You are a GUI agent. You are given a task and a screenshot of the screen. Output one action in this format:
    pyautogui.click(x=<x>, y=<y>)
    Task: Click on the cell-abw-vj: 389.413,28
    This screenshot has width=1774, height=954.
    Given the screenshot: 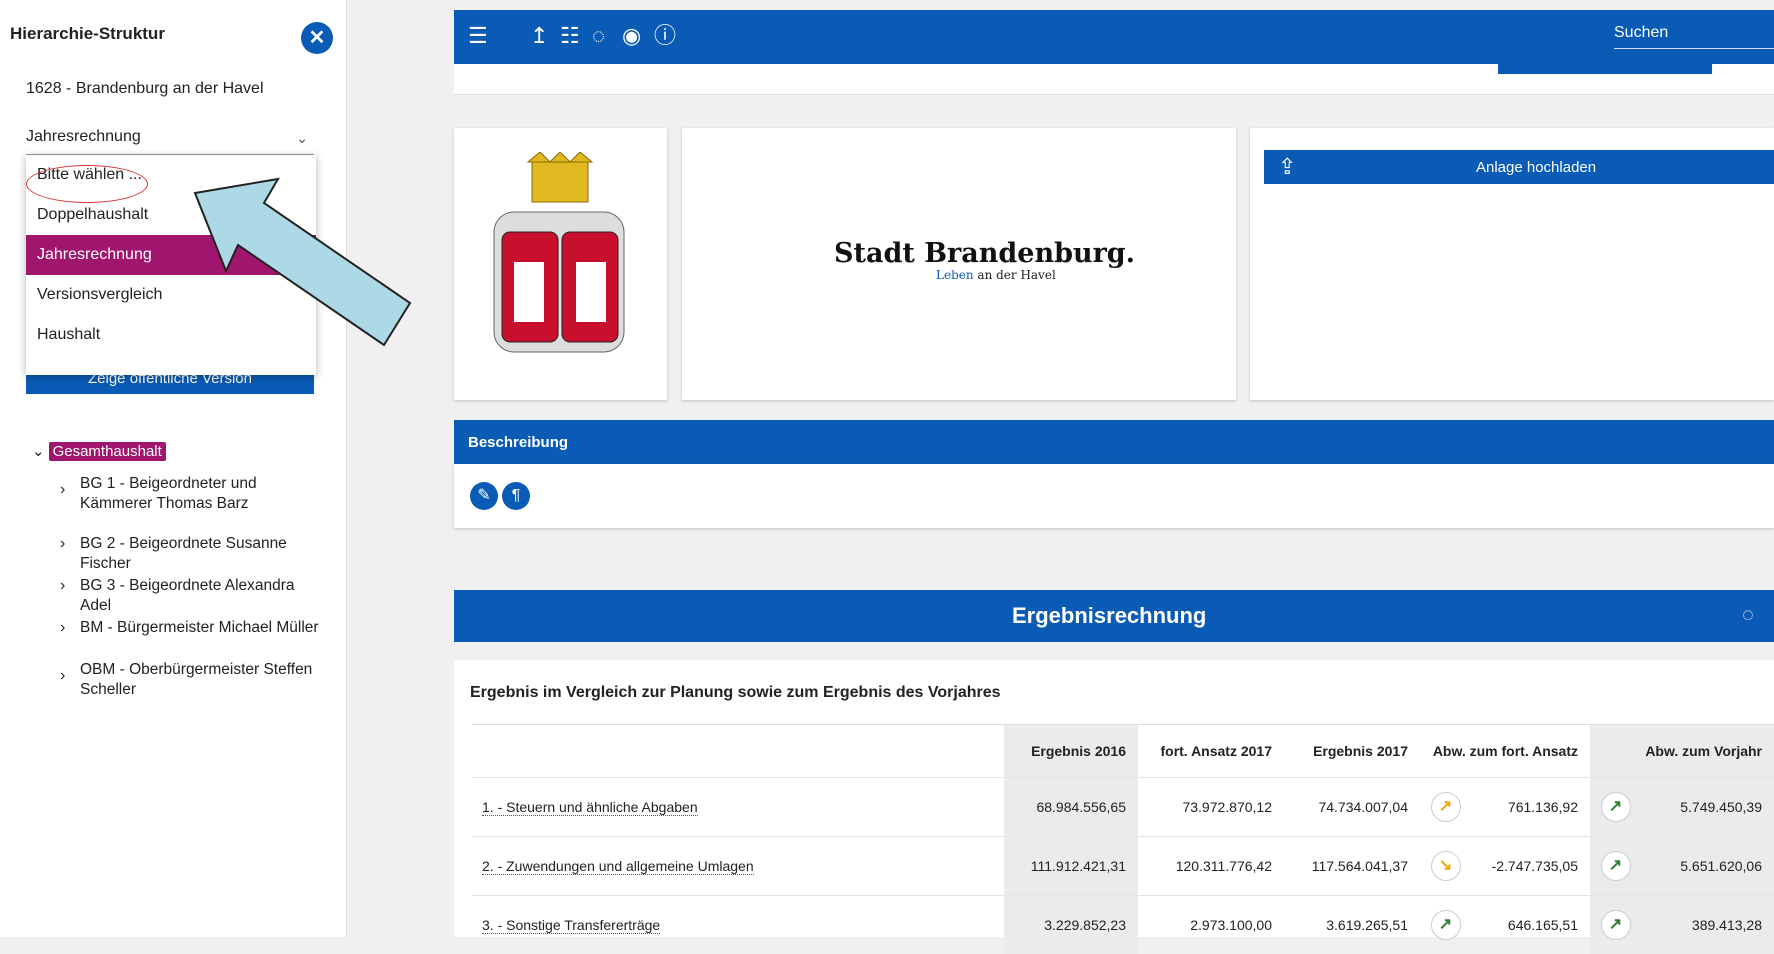 What is the action you would take?
    pyautogui.click(x=1707, y=925)
    